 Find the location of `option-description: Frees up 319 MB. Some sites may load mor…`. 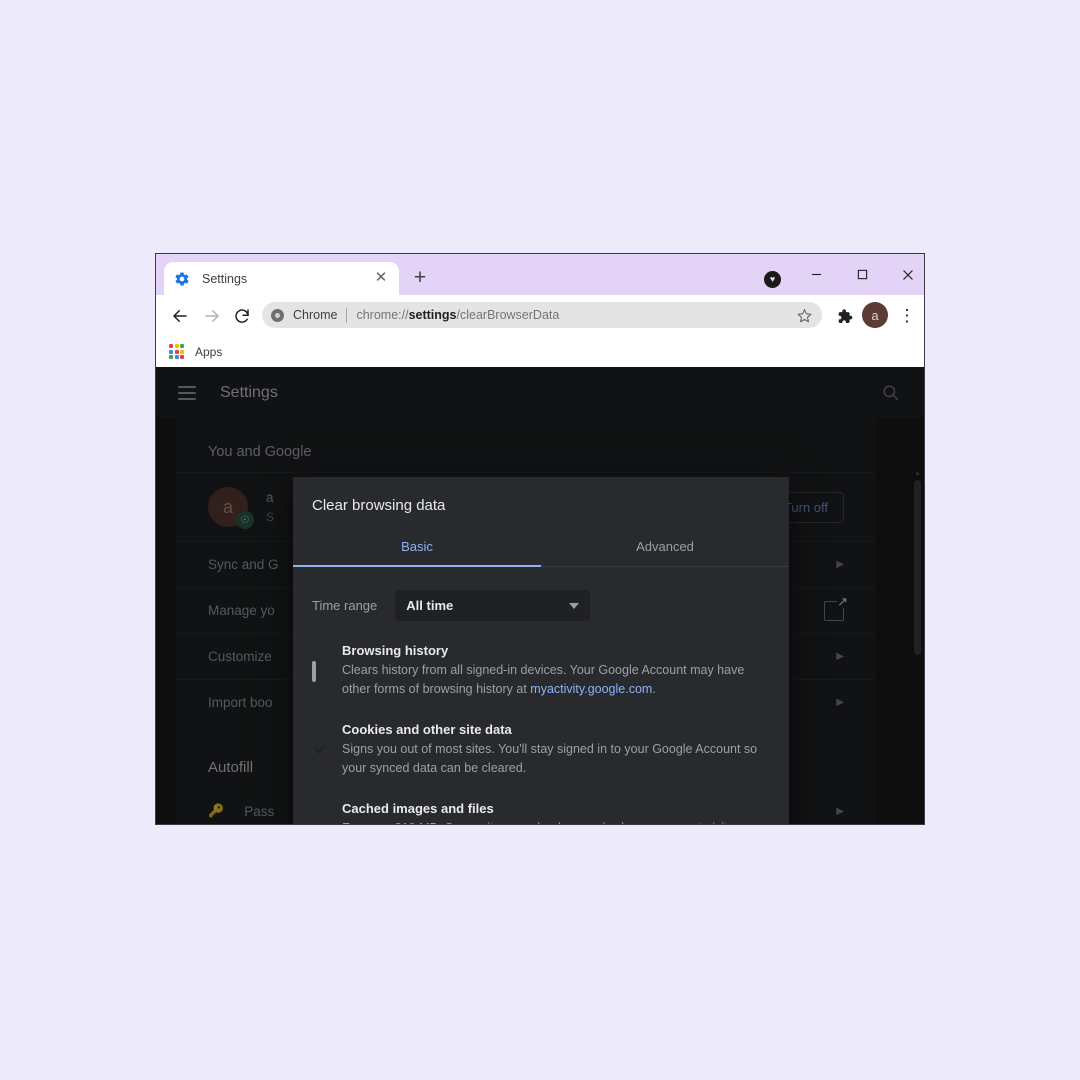

option-description: Frees up 319 MB. Some sites may load mor… is located at coordinates (556, 822).